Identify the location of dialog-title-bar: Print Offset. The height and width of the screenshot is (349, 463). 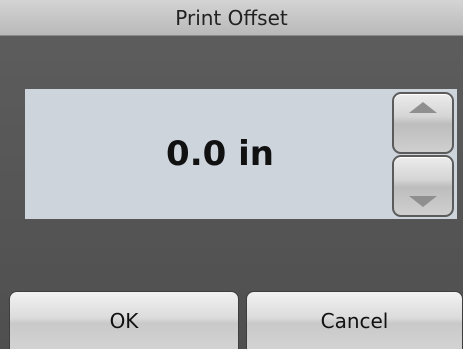
(231, 18).